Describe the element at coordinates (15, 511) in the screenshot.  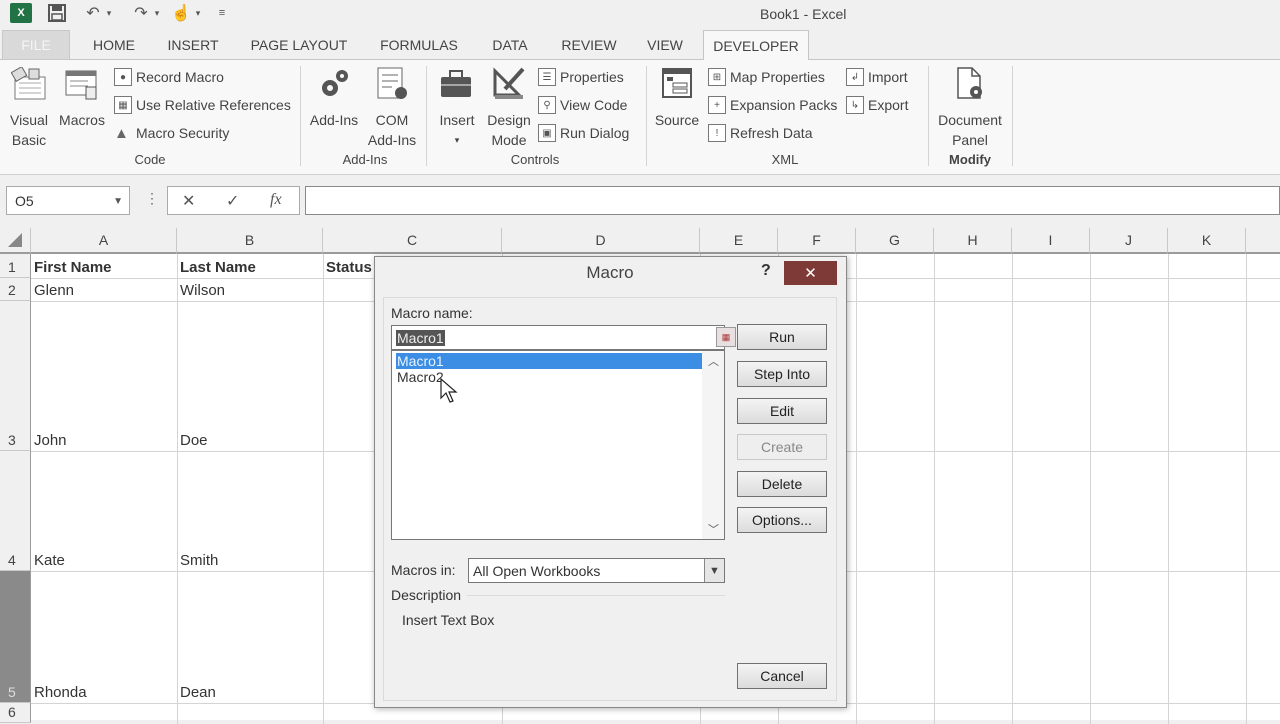
I see `row-header-4: 4` at that location.